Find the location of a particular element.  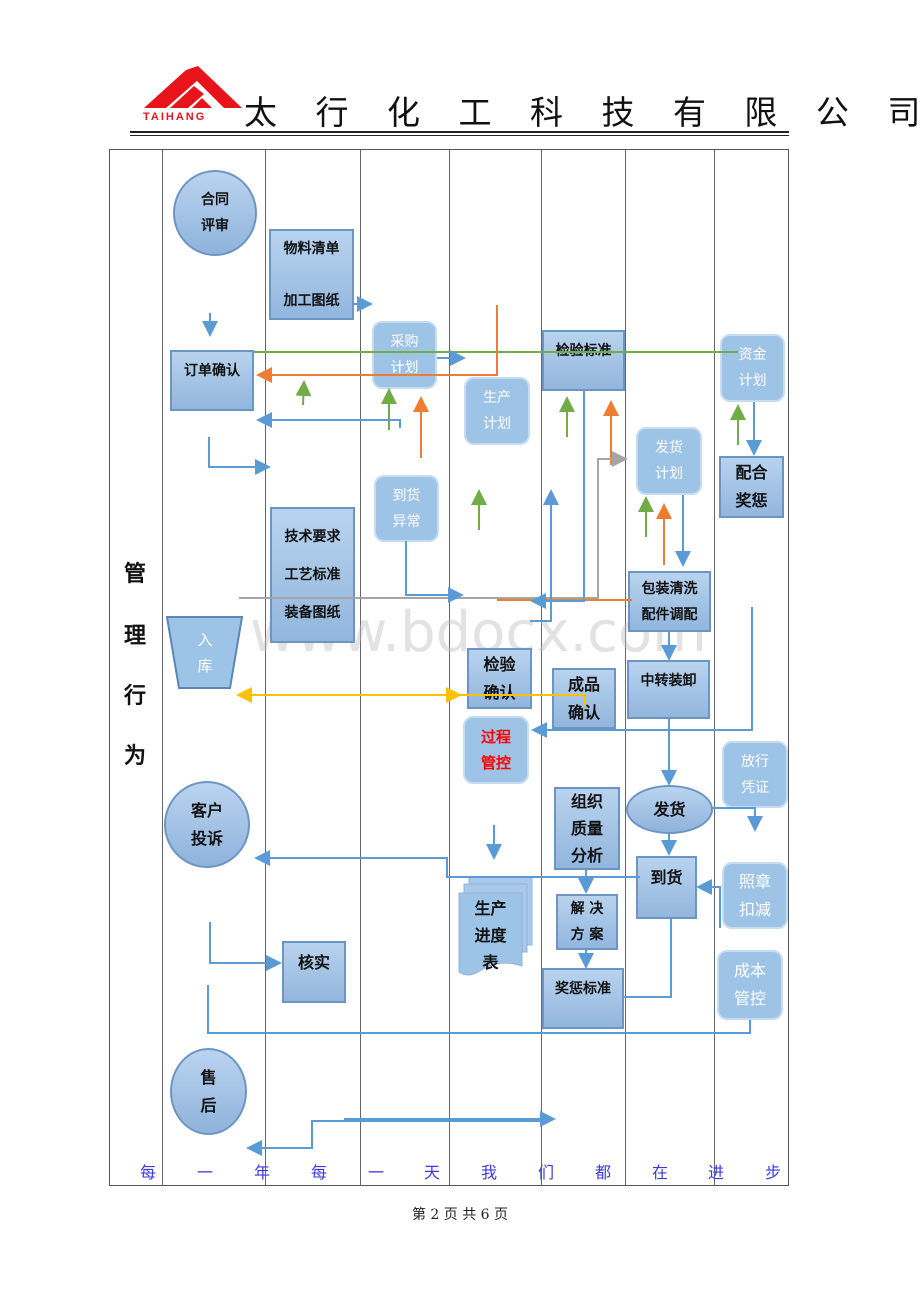

side-label-char: 管 is located at coordinates (135, 574).